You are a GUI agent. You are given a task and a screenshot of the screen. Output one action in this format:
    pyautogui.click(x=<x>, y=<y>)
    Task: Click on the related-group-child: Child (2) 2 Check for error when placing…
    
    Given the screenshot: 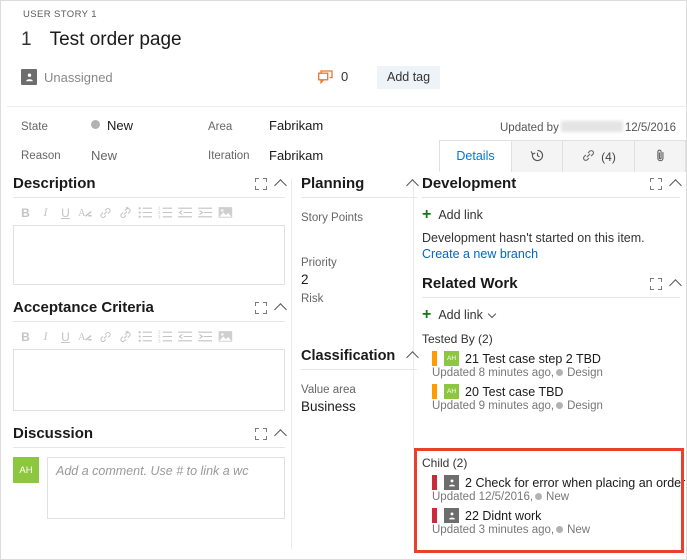 What is the action you would take?
    pyautogui.click(x=553, y=496)
    